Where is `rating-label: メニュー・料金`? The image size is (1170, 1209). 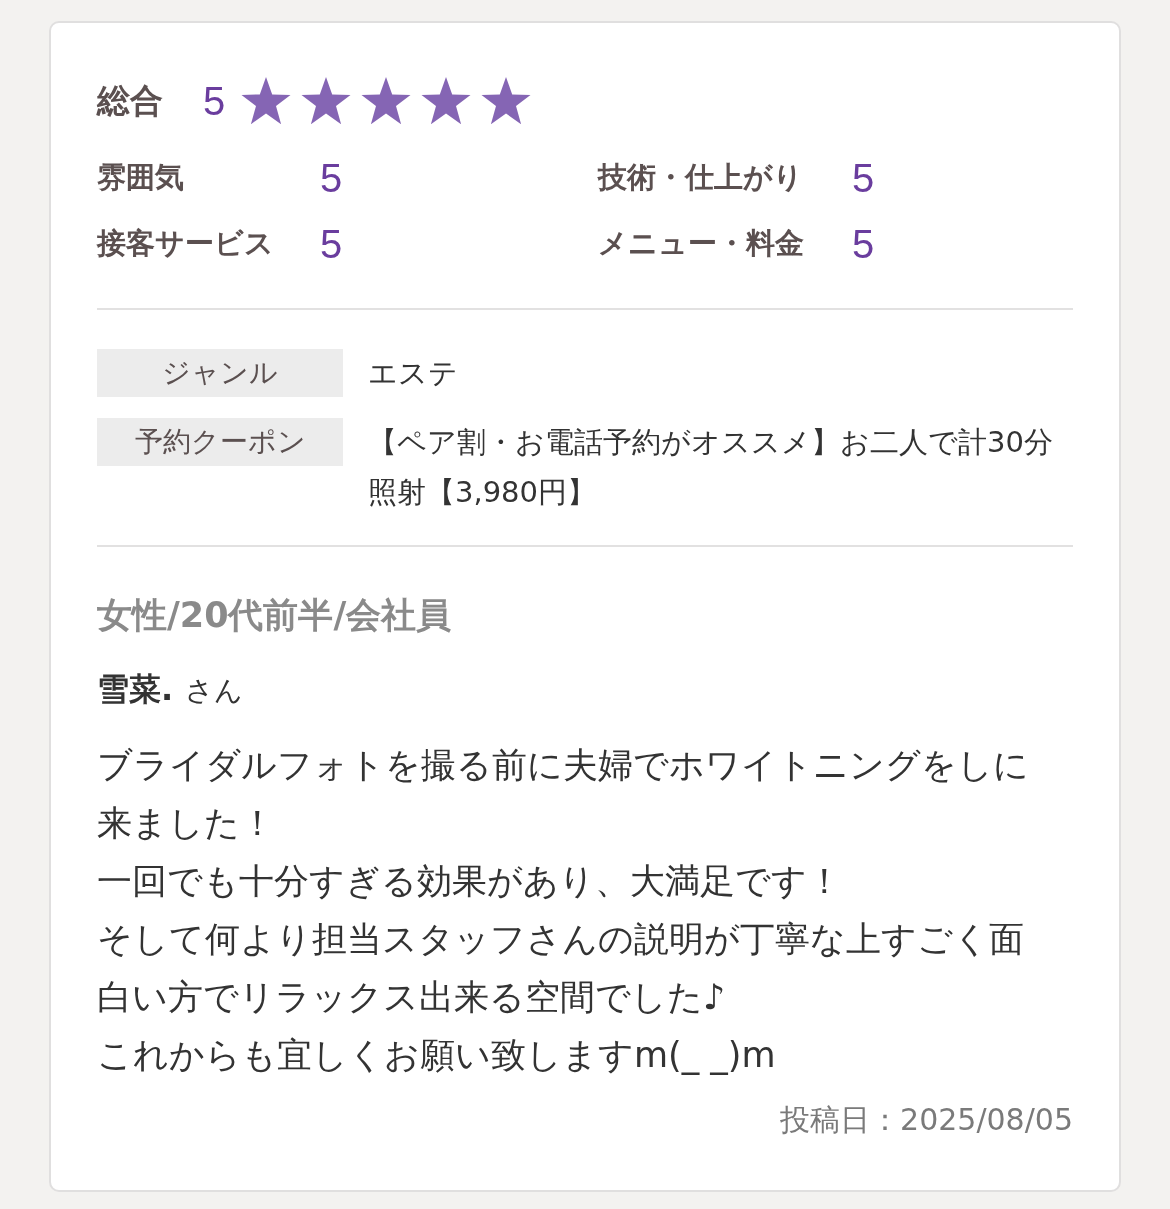
rating-label: メニュー・料金 is located at coordinates (701, 243).